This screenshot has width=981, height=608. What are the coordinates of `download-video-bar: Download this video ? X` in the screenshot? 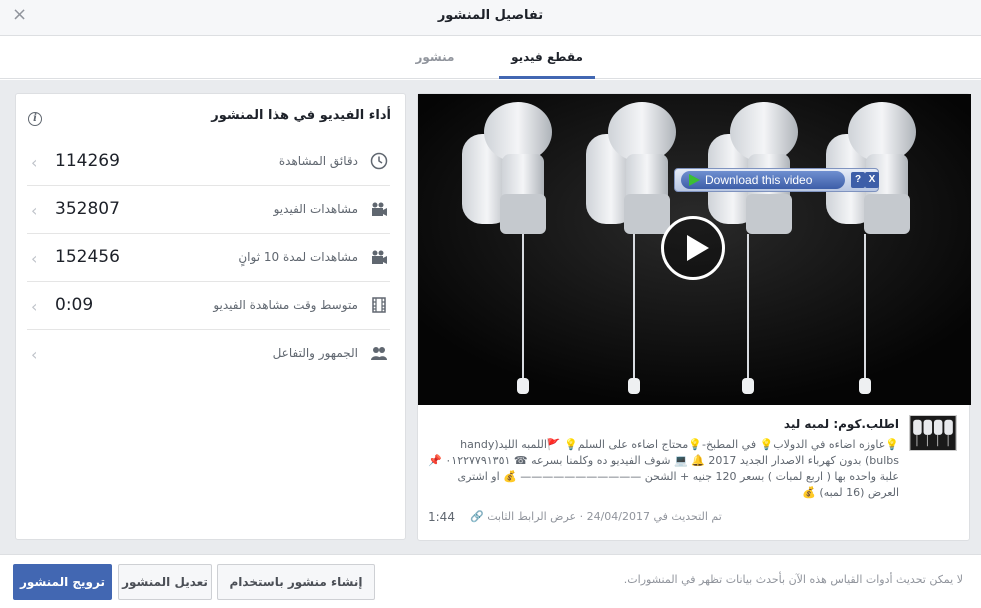 It's located at (776, 180).